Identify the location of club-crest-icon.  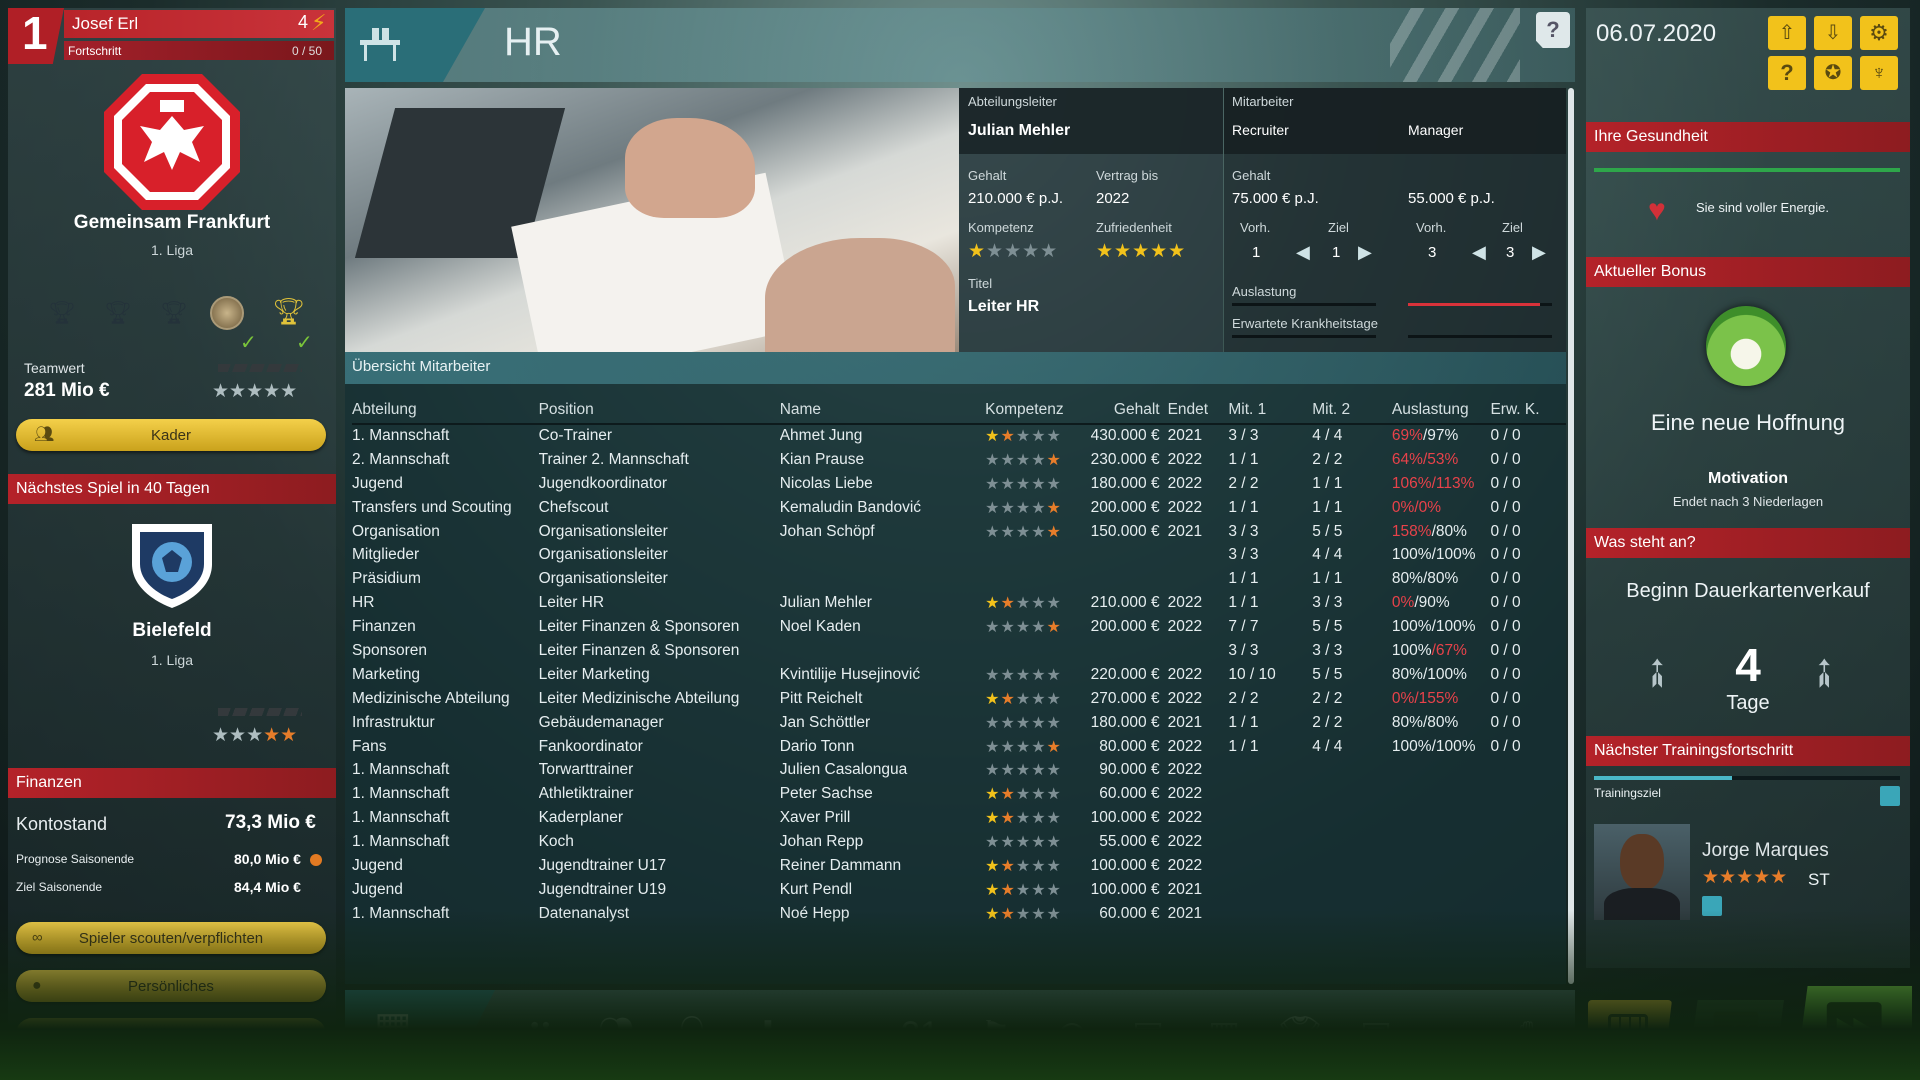
(172, 142).